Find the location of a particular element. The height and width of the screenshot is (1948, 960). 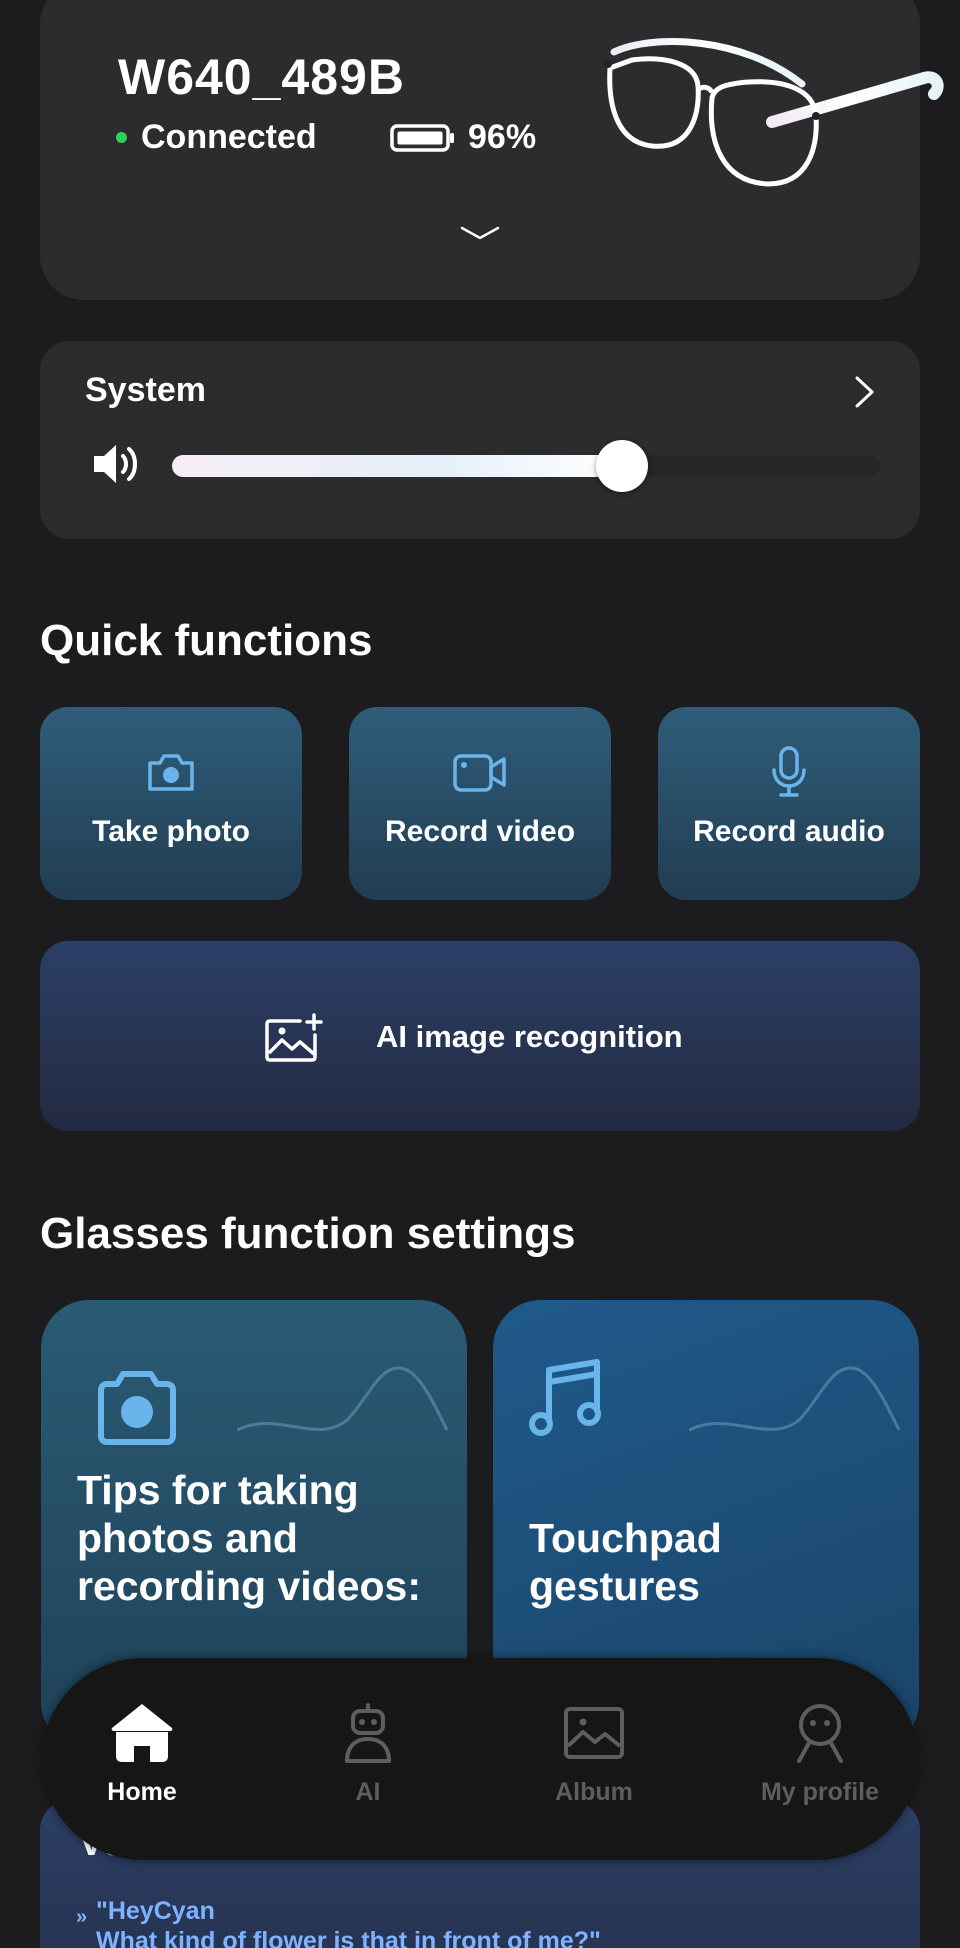

connection-status: Connected is located at coordinates (216, 137).